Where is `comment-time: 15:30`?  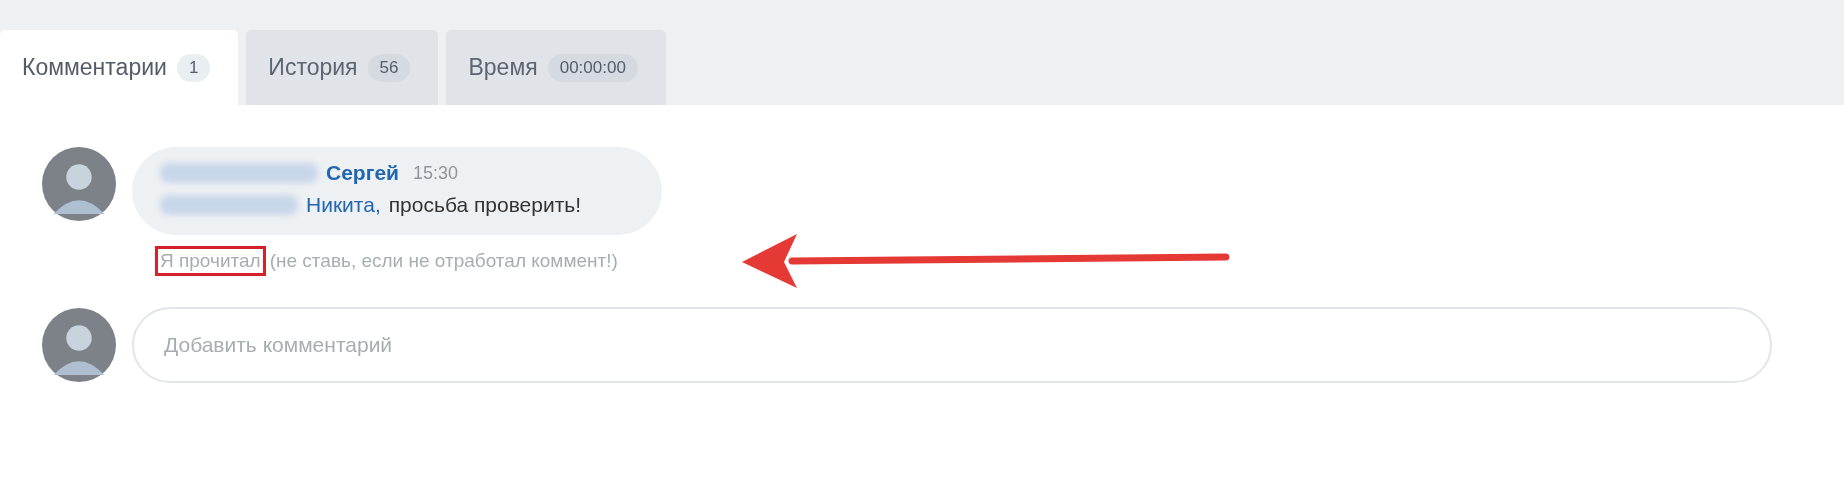 comment-time: 15:30 is located at coordinates (436, 173).